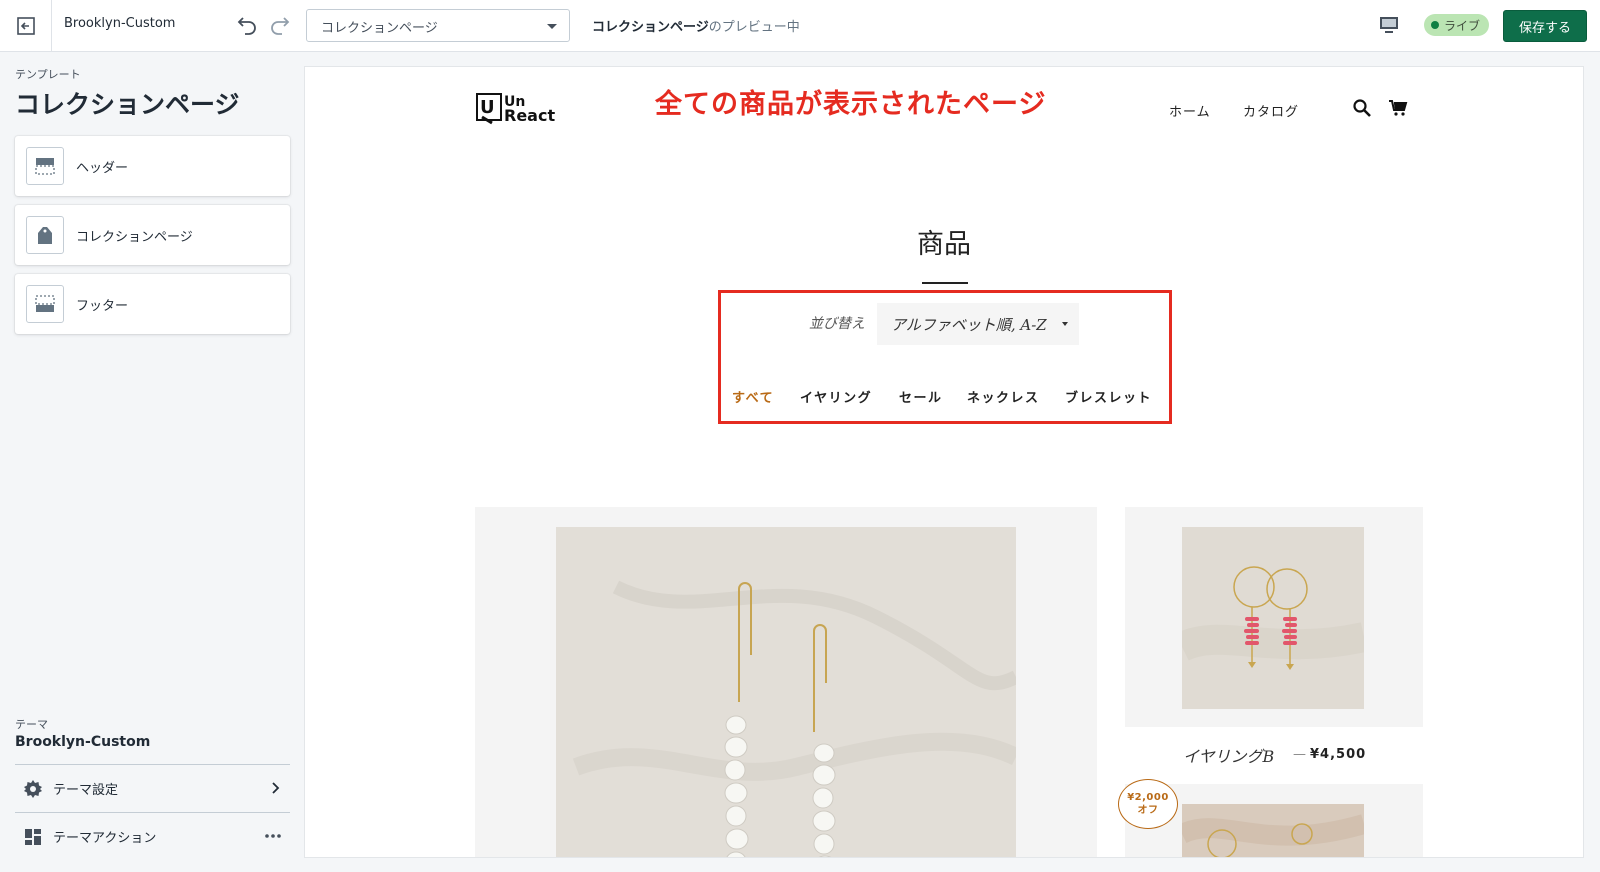 This screenshot has height=872, width=1600. What do you see at coordinates (1228, 755) in the screenshot?
I see `product-title: イヤリングB` at bounding box center [1228, 755].